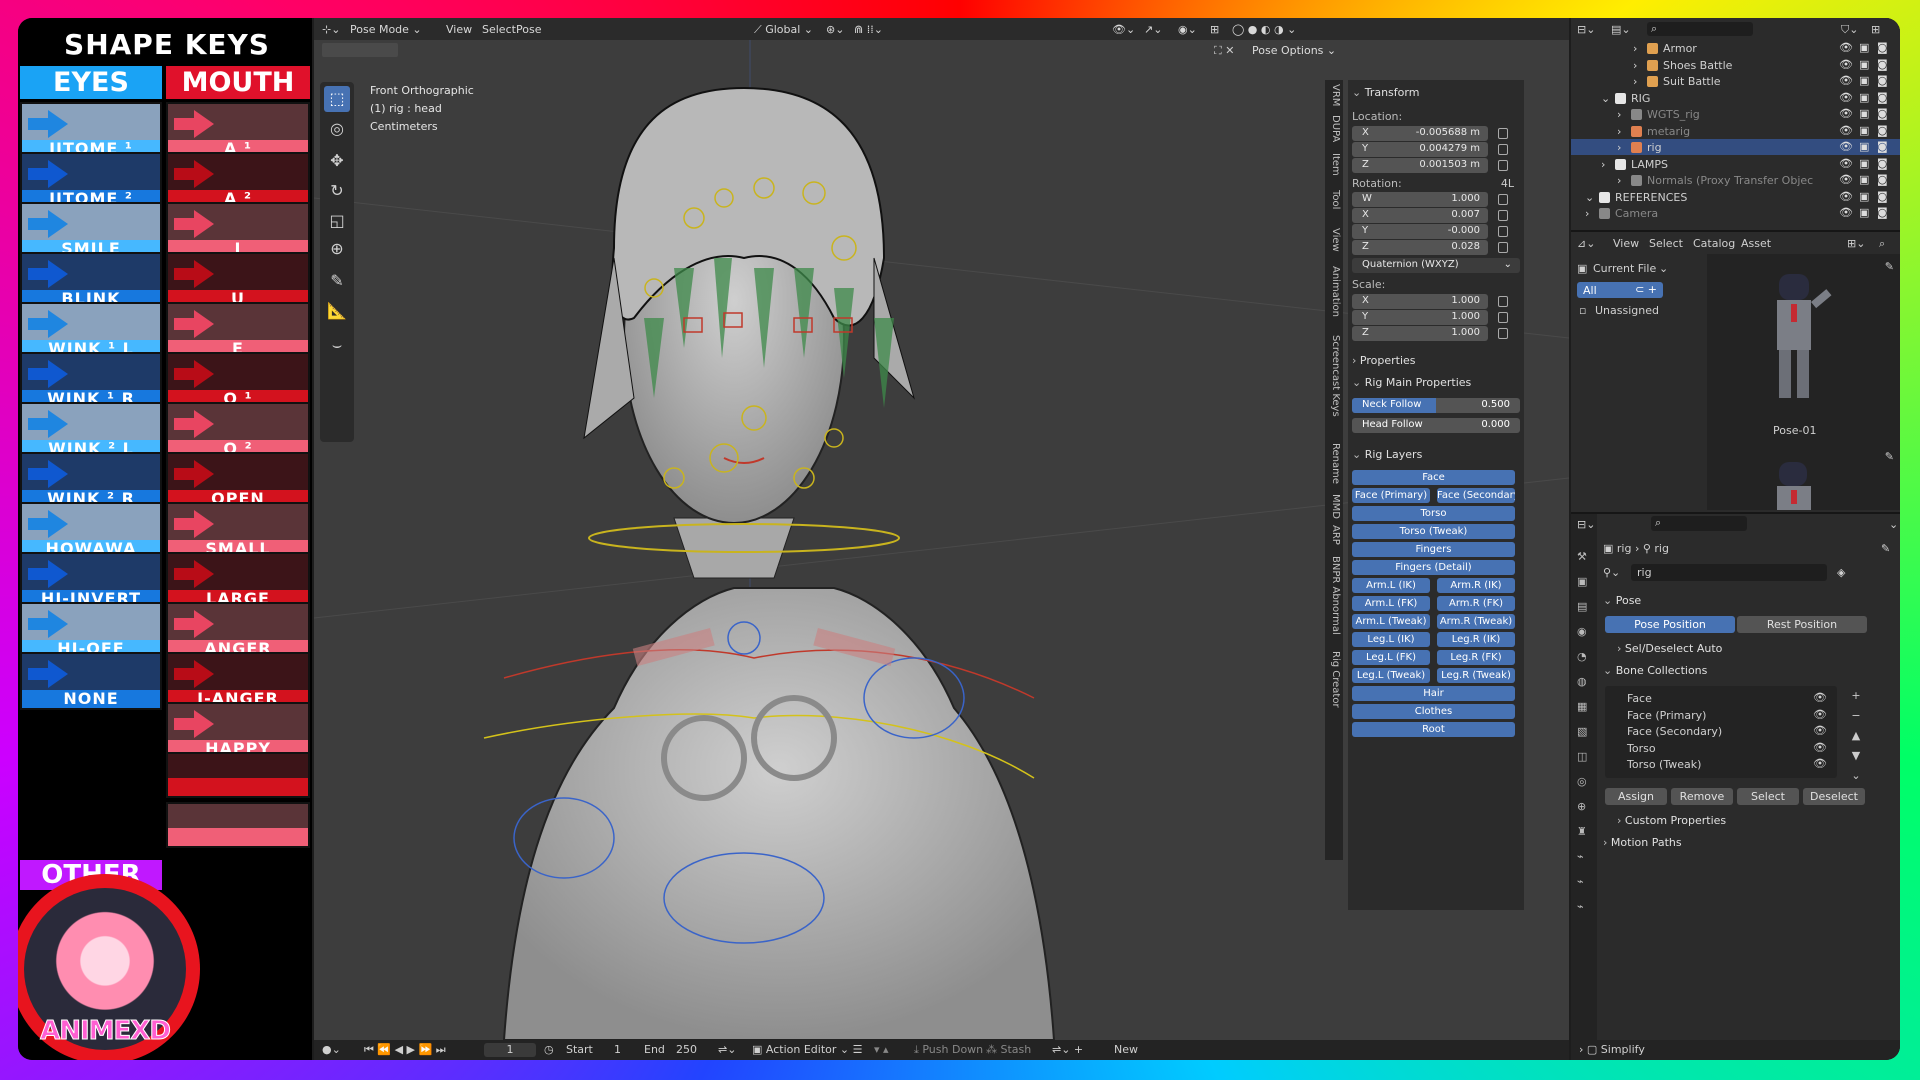 The width and height of the screenshot is (1920, 1080). What do you see at coordinates (1620, 290) in the screenshot?
I see `catalog-all: All ⊂ +` at bounding box center [1620, 290].